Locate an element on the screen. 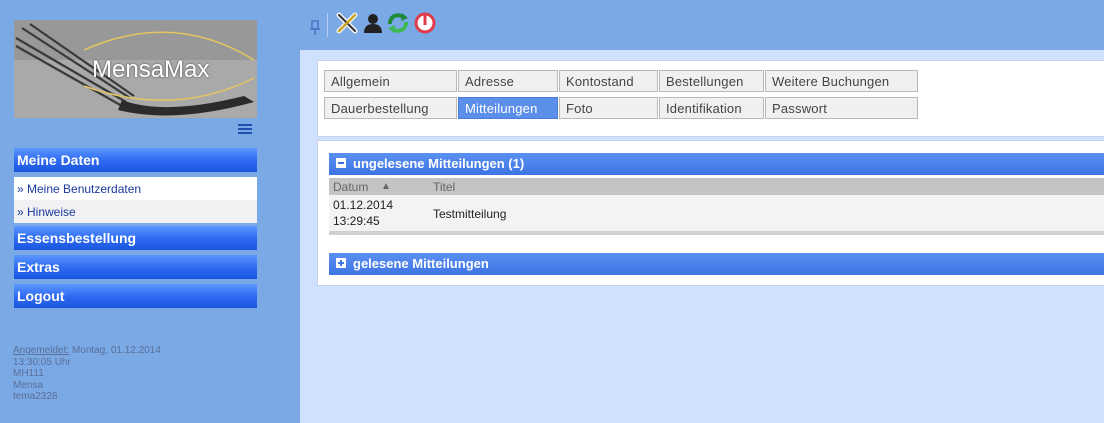 The width and height of the screenshot is (1104, 423). read-messages-title: gelesene Mitteilungen is located at coordinates (421, 263).